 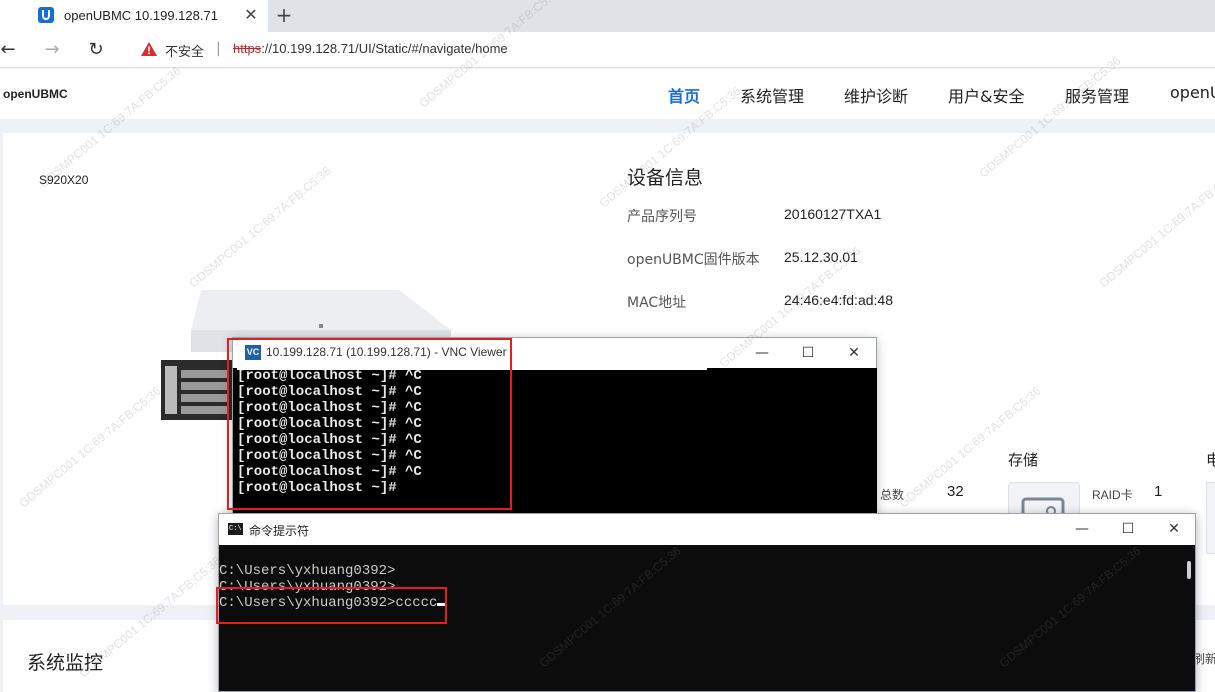 I want to click on nav-openu: openU, so click(x=1192, y=92).